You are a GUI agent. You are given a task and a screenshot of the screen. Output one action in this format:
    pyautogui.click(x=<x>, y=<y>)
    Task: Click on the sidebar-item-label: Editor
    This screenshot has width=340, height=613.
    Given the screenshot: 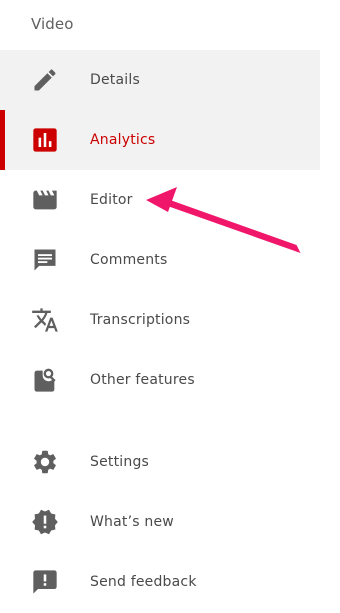 What is the action you would take?
    pyautogui.click(x=111, y=200)
    